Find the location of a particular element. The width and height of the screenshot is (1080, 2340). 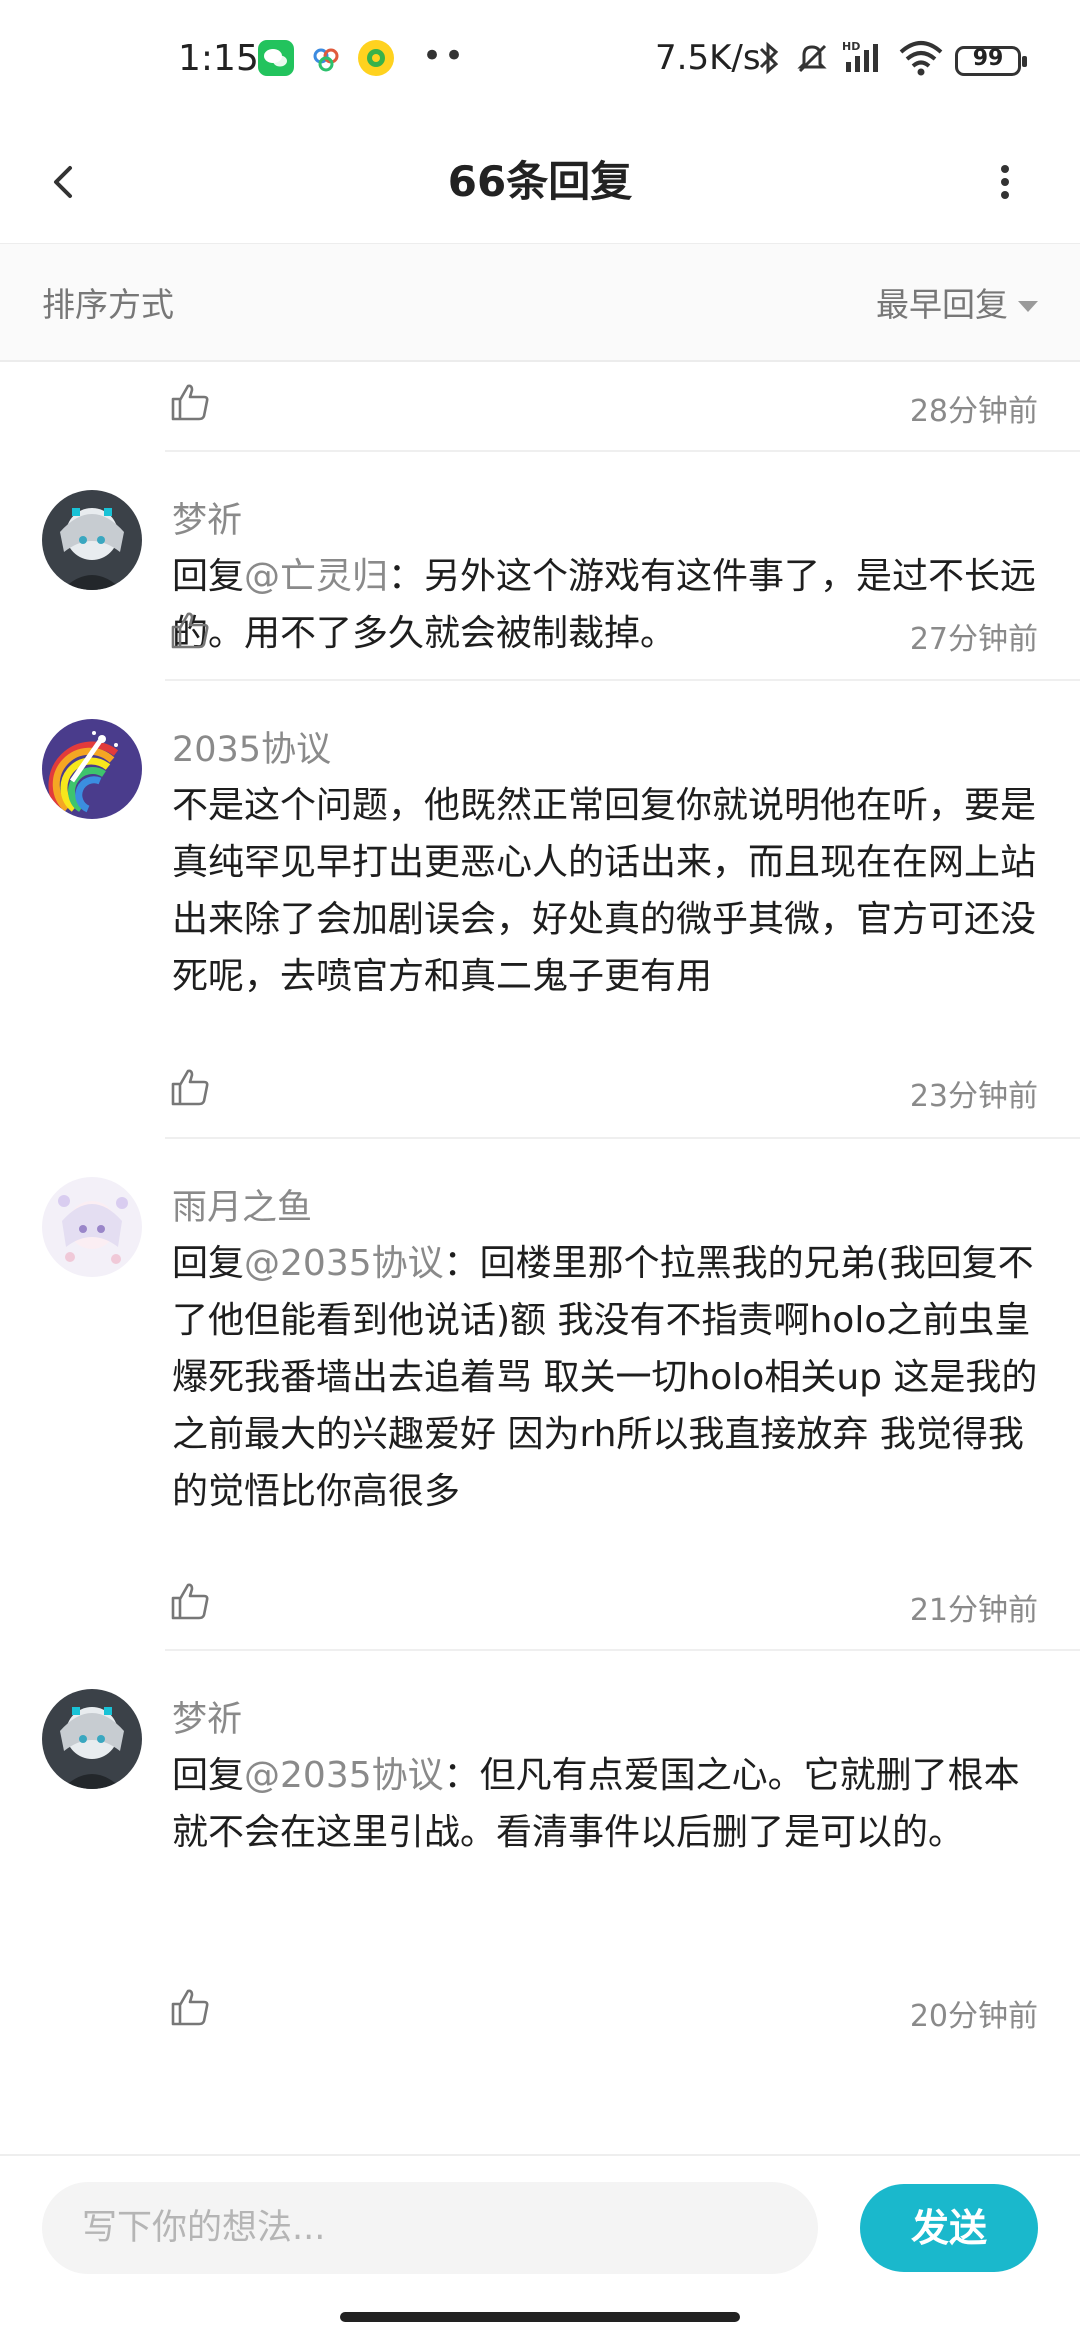

qq-browser-icon is located at coordinates (376, 58).